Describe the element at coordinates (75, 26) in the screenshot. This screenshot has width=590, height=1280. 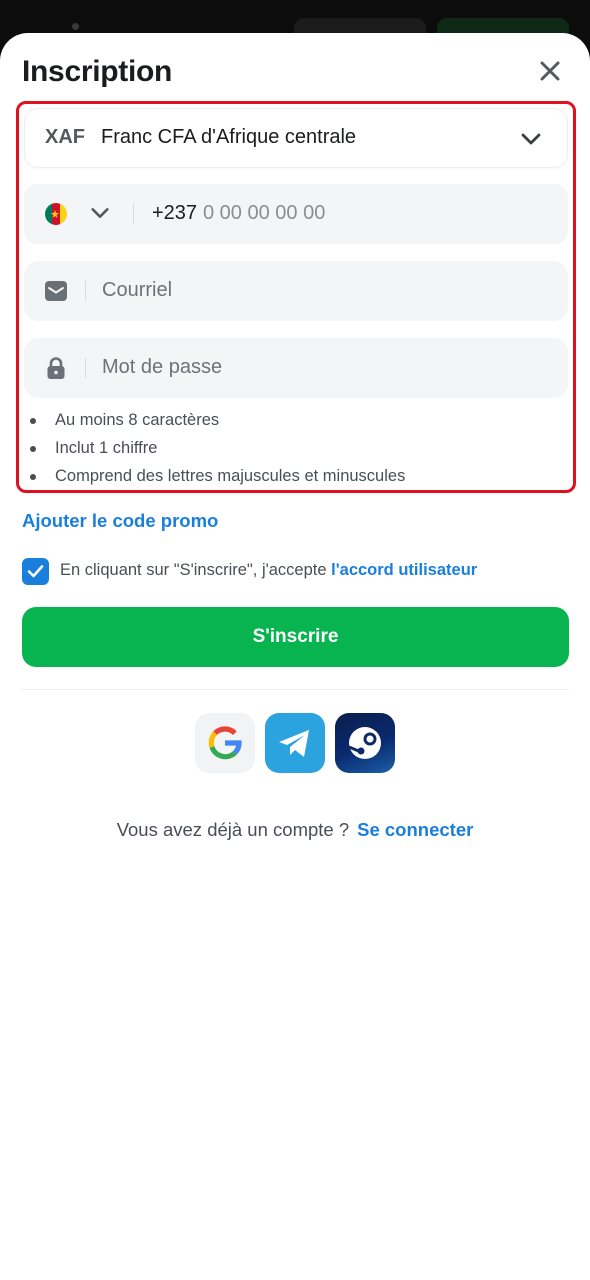
I see `background-dot` at that location.